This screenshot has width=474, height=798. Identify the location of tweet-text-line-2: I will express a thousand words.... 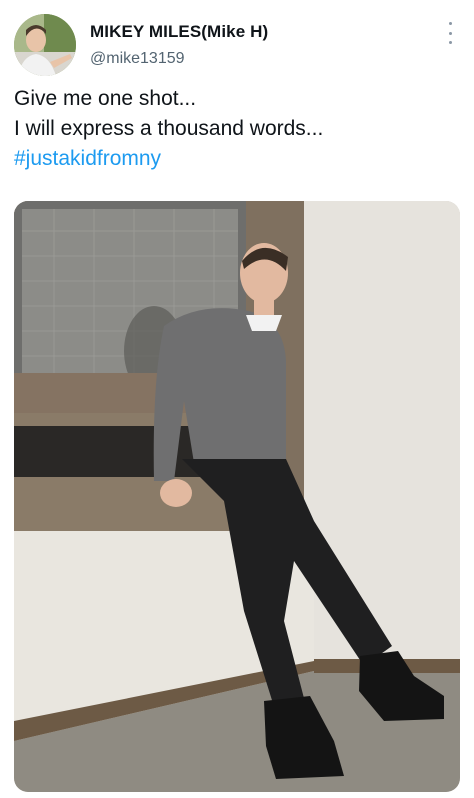
(169, 128).